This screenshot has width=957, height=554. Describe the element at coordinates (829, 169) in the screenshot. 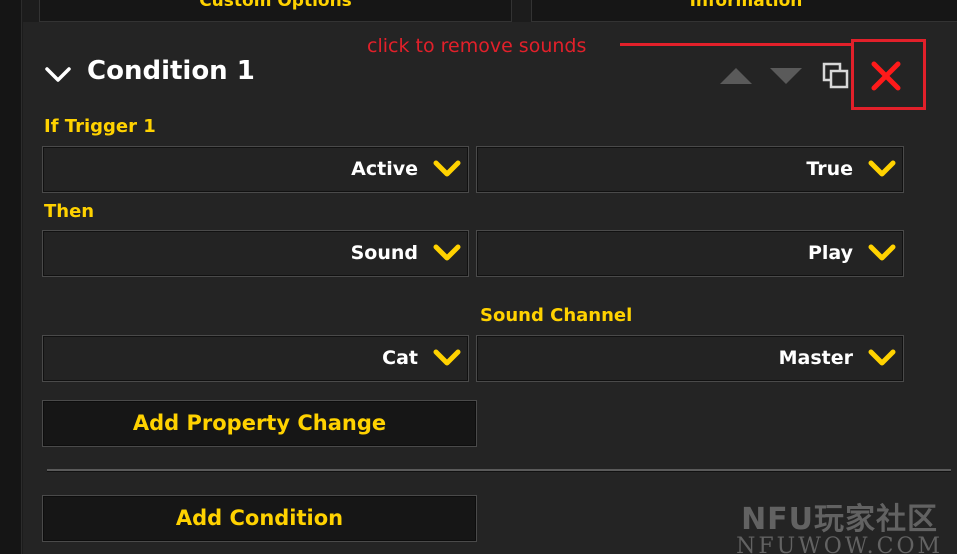

I see `trigger-value-value: True` at that location.